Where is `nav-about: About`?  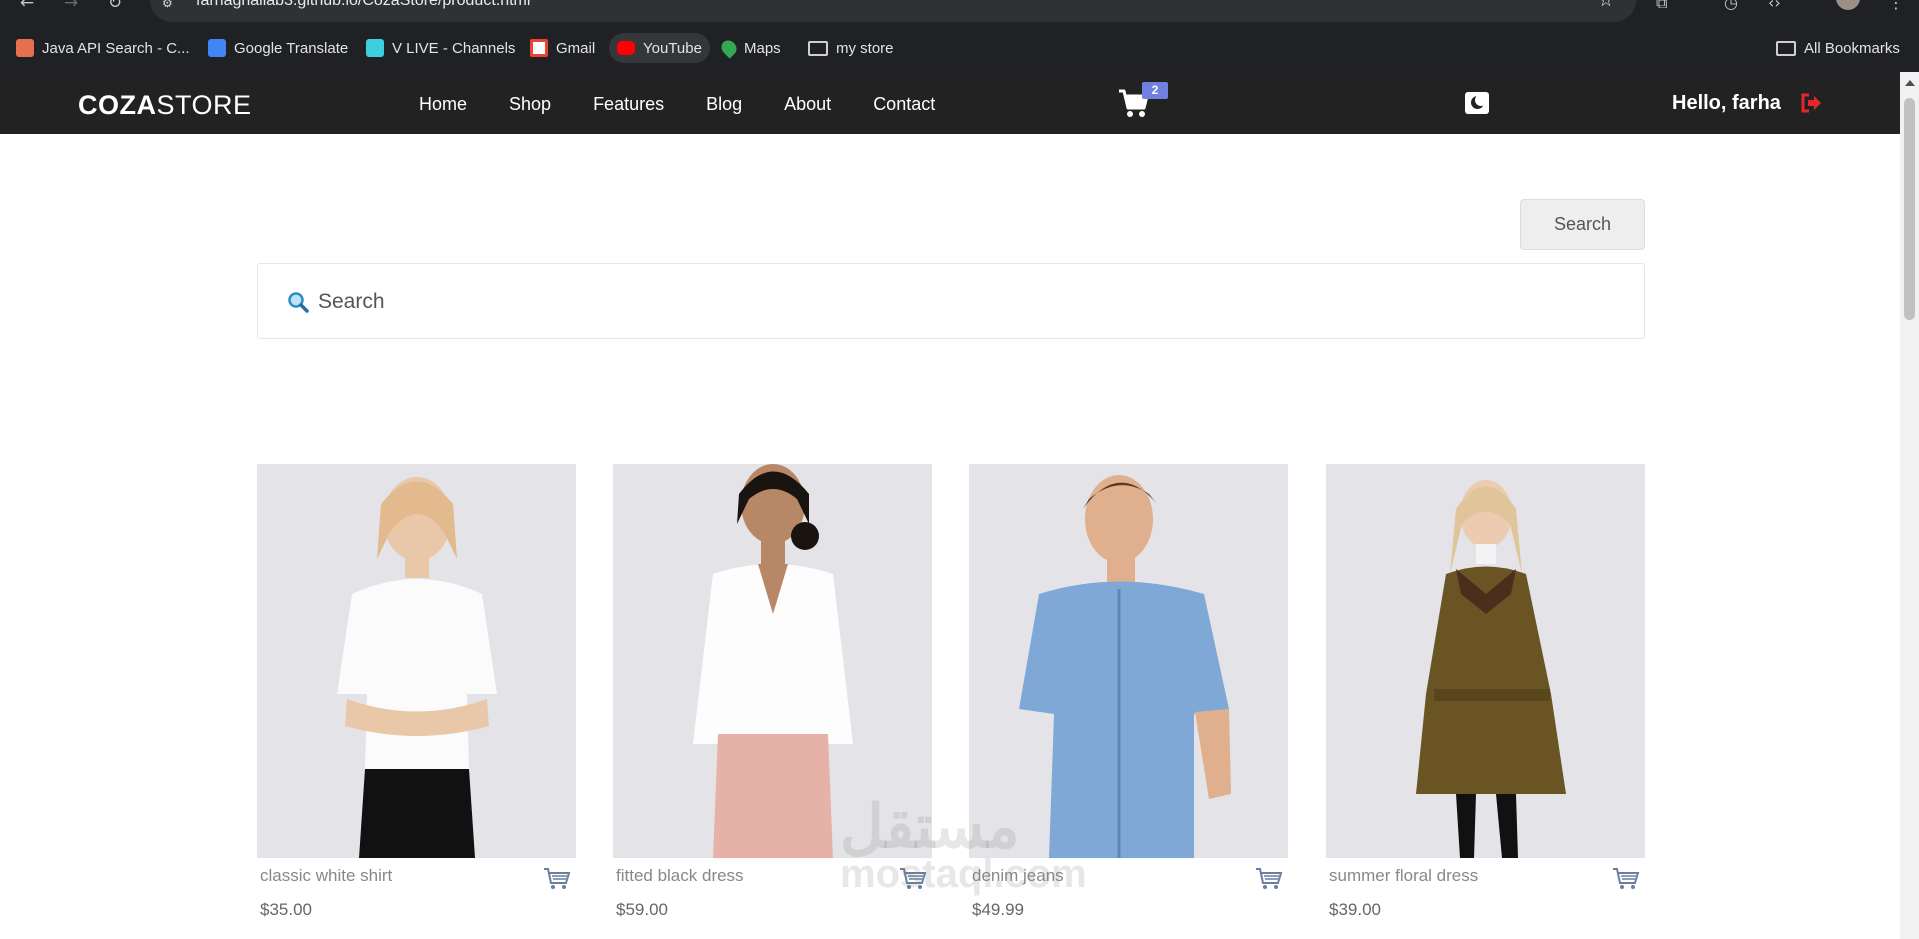 nav-about: About is located at coordinates (807, 104).